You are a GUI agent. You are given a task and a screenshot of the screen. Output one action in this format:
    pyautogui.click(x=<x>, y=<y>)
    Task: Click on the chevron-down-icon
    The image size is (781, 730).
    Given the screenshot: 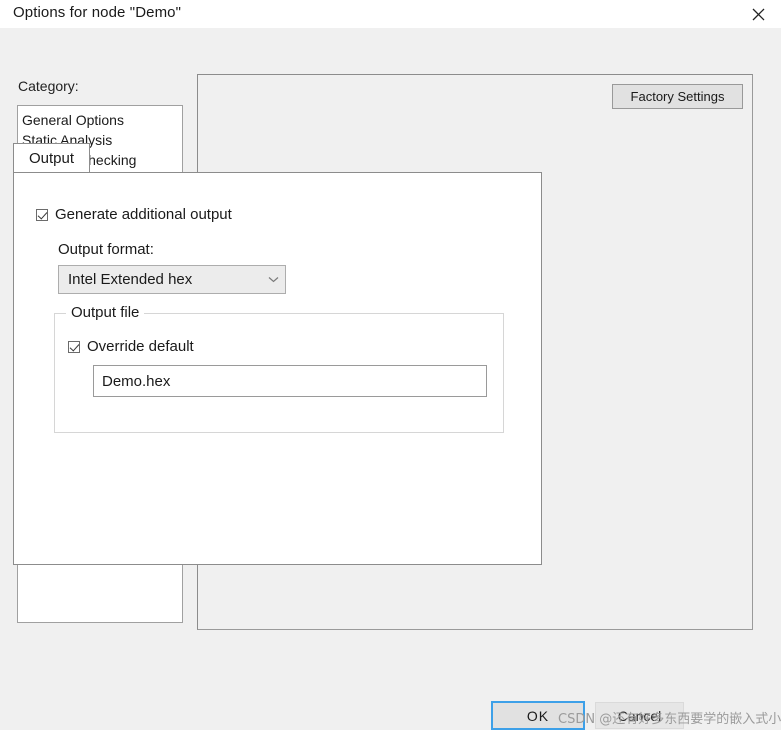 What is the action you would take?
    pyautogui.click(x=273, y=279)
    